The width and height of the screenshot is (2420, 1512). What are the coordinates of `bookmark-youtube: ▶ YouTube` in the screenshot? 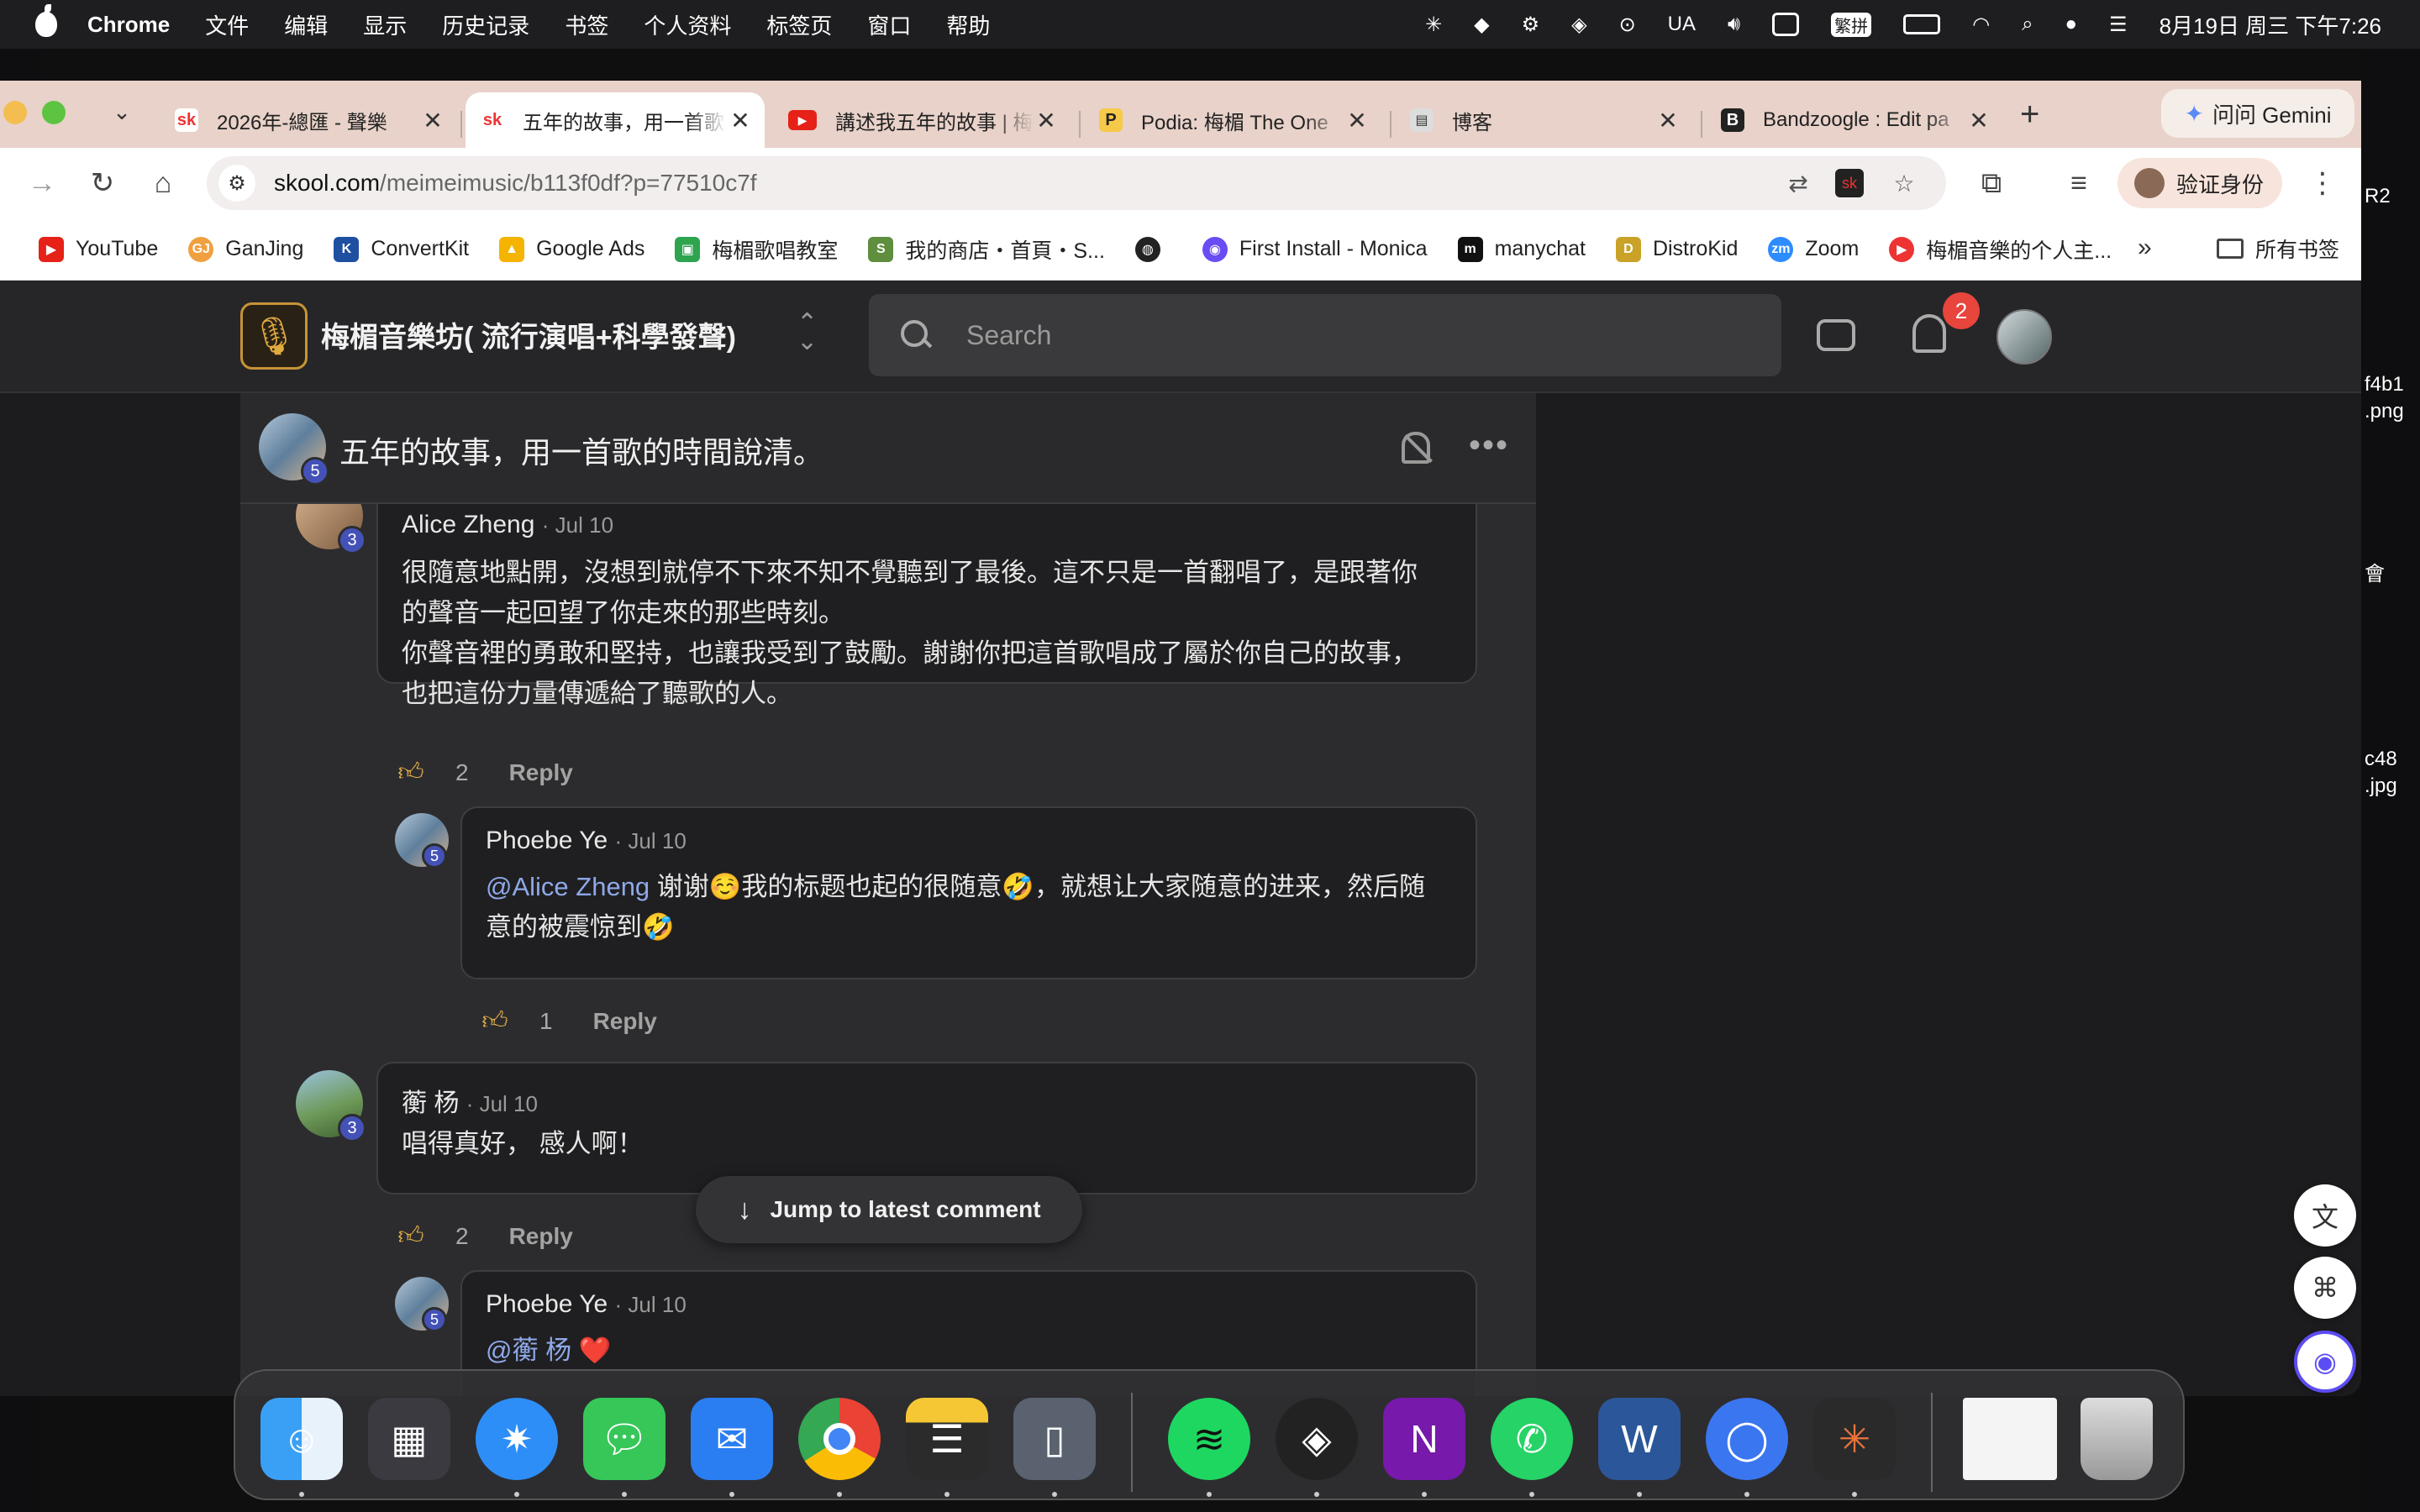 It's located at (98, 249).